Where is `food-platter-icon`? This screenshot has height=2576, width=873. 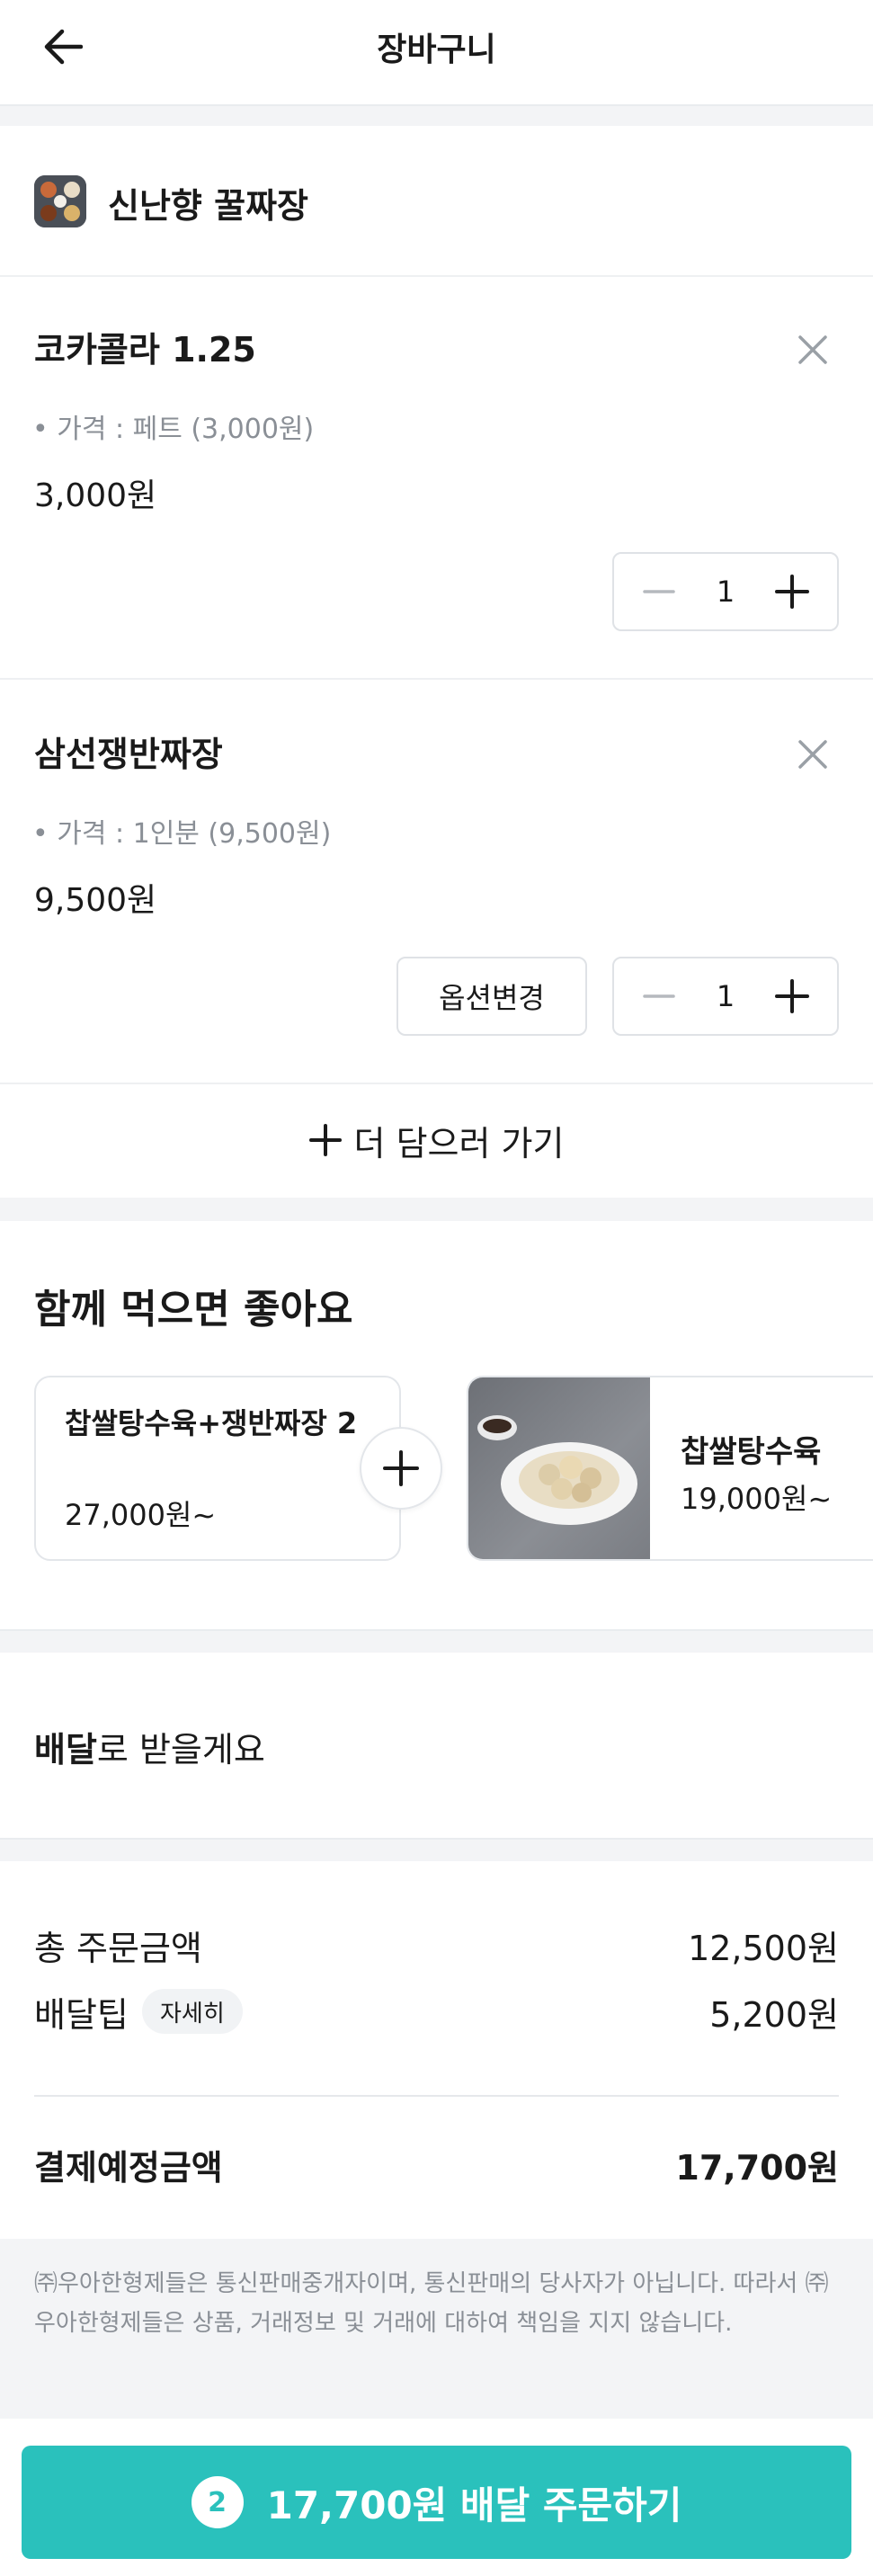 food-platter-icon is located at coordinates (60, 201).